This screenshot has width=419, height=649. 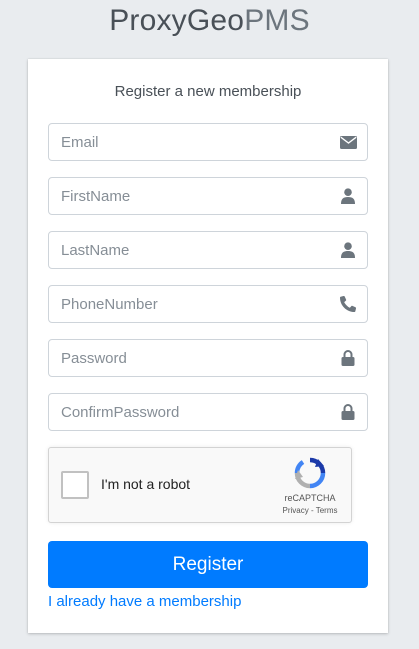 I want to click on register-button: Register, so click(x=208, y=564).